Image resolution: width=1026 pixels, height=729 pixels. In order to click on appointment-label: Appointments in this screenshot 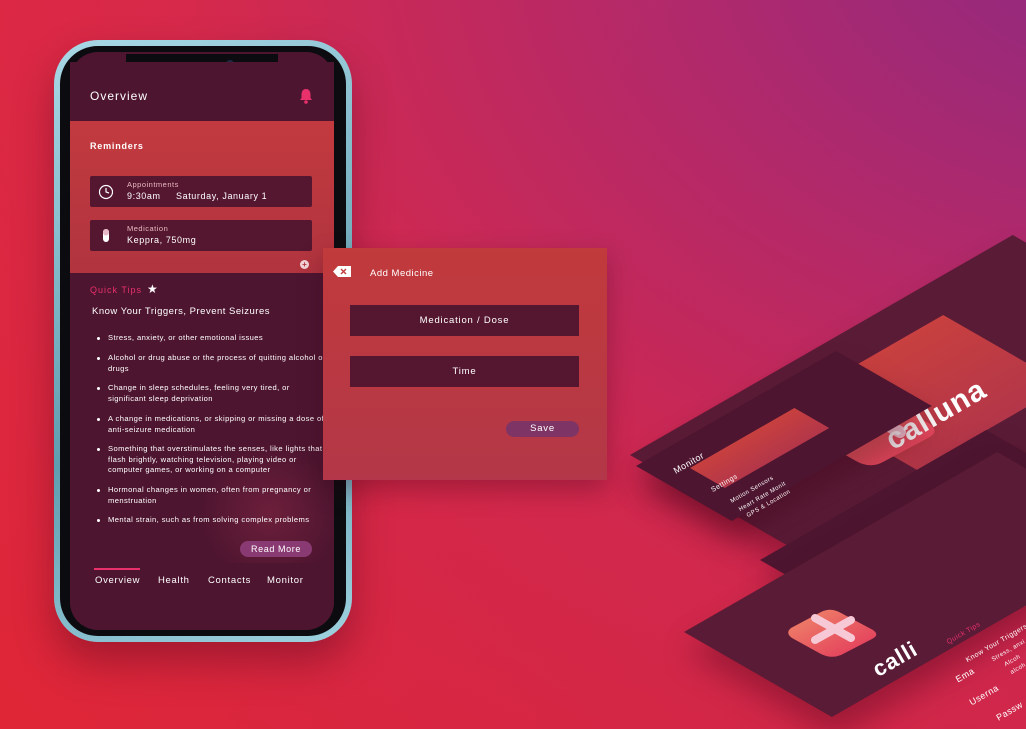, I will do `click(153, 184)`.